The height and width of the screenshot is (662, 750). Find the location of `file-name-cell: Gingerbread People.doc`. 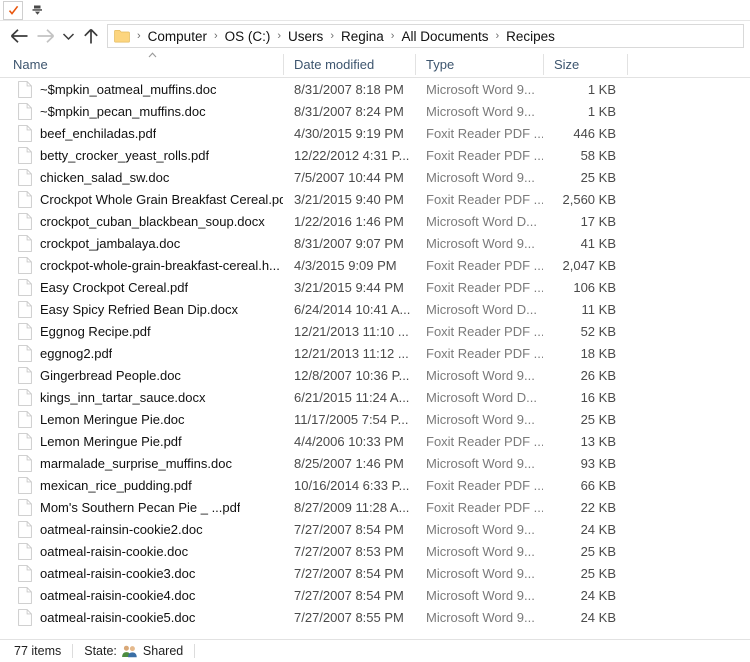

file-name-cell: Gingerbread People.doc is located at coordinates (141, 375).